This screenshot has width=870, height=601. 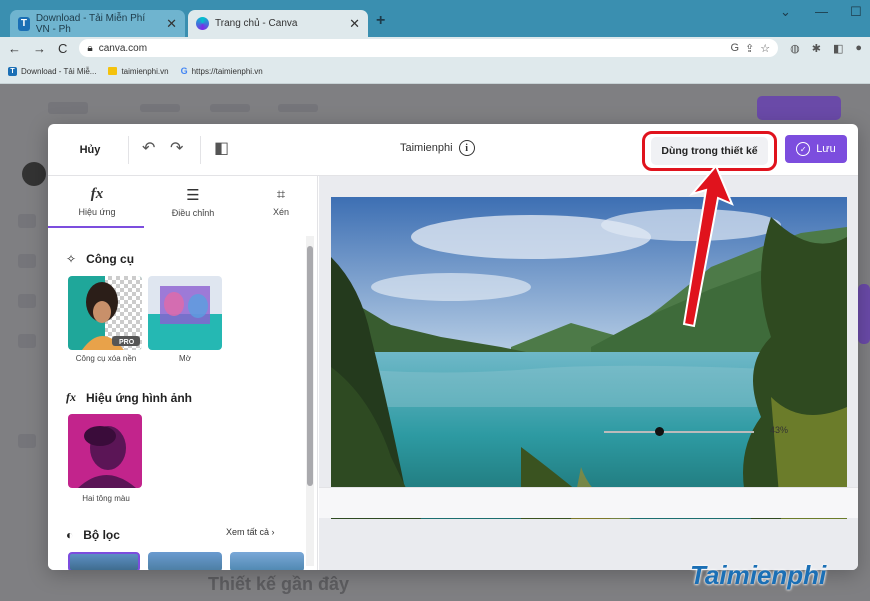 What do you see at coordinates (62, 48) in the screenshot?
I see `reload-icon: C` at bounding box center [62, 48].